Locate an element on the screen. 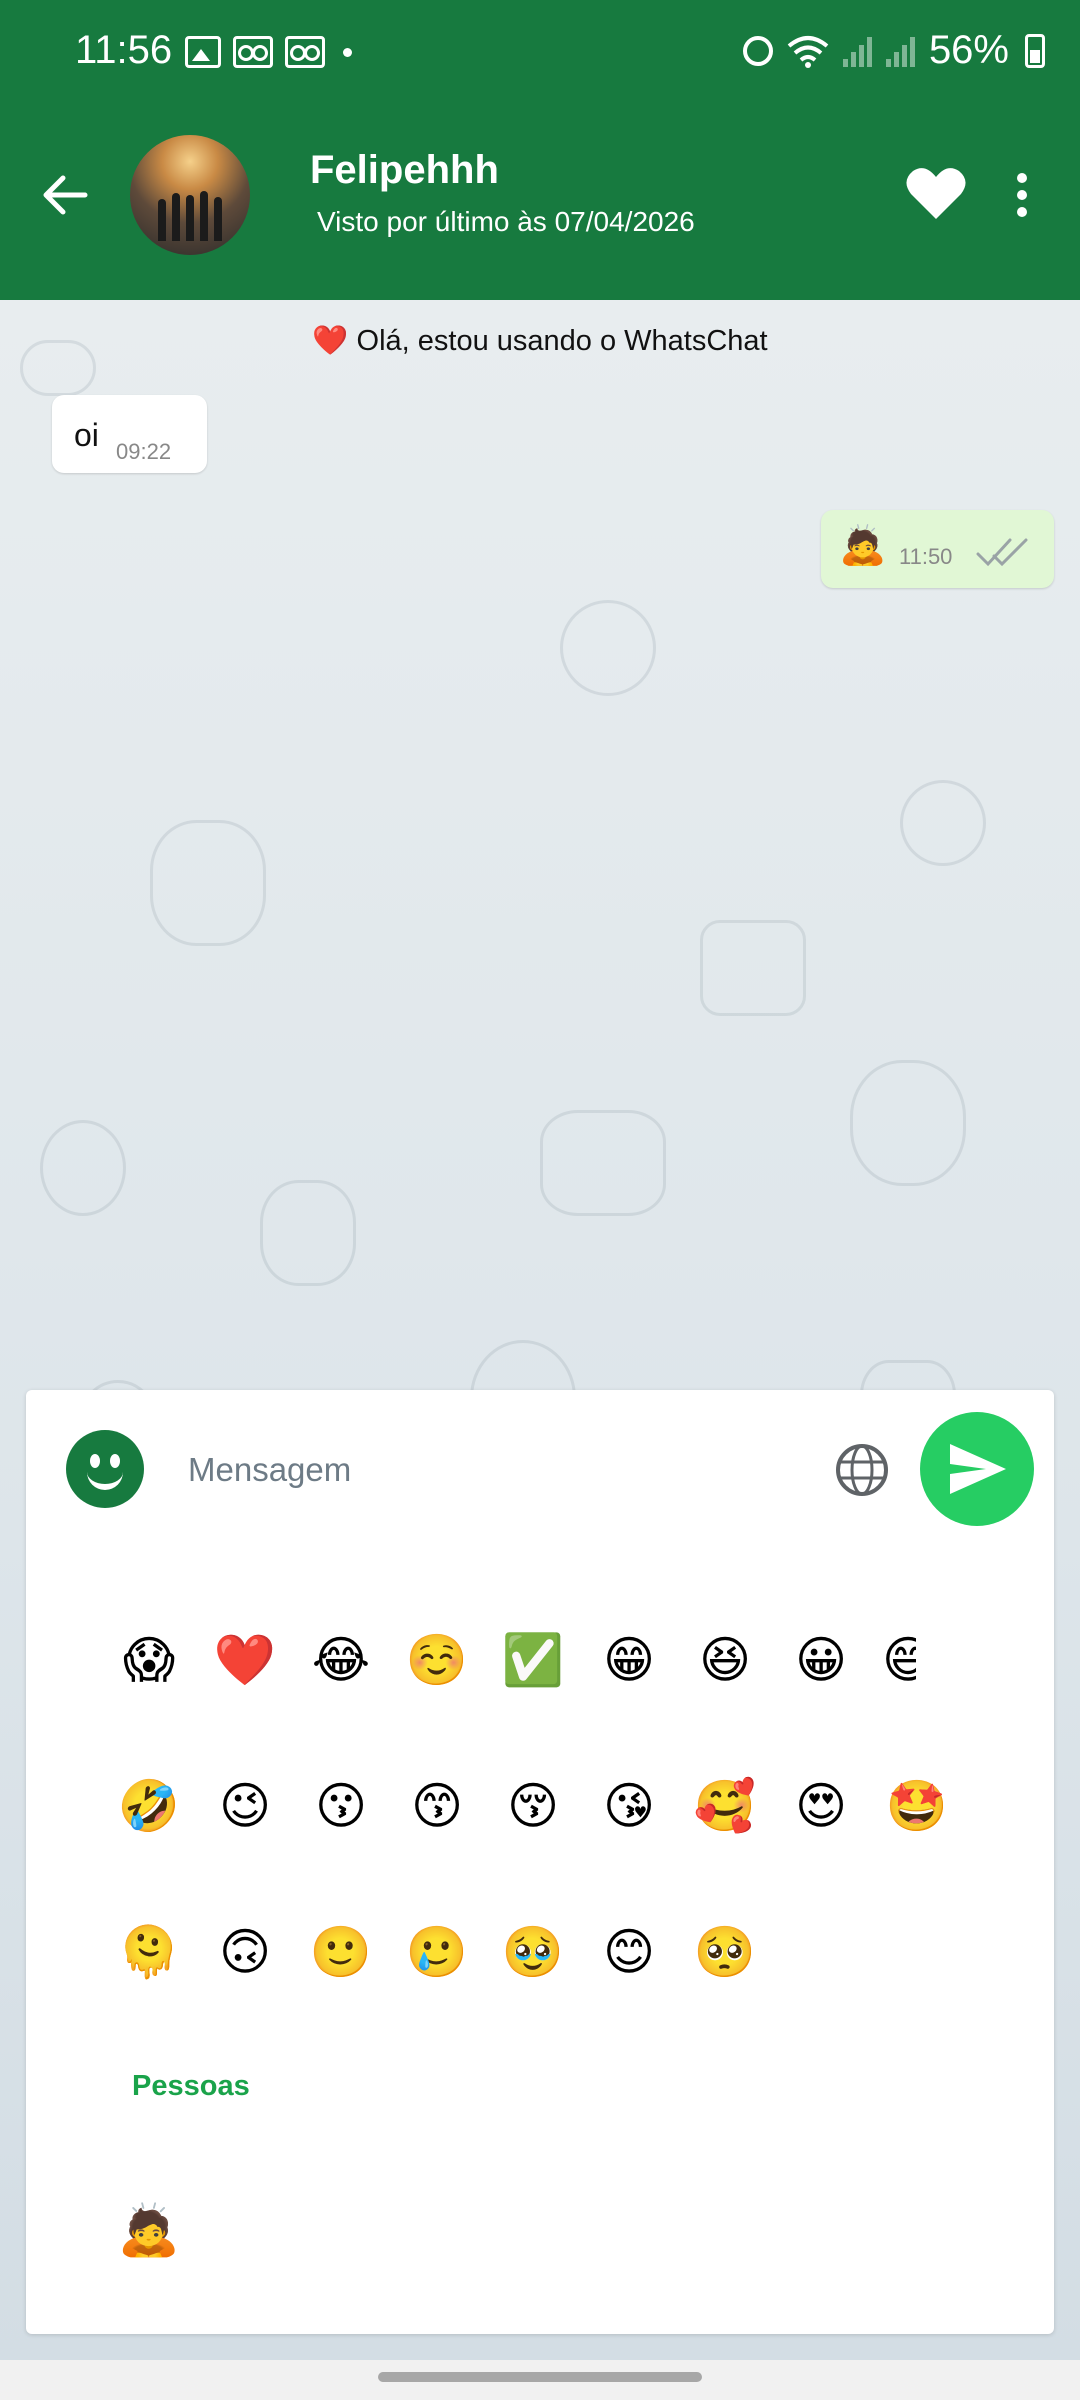 Image resolution: width=1080 pixels, height=2400 pixels. contact-name: Felipehhh is located at coordinates (404, 170).